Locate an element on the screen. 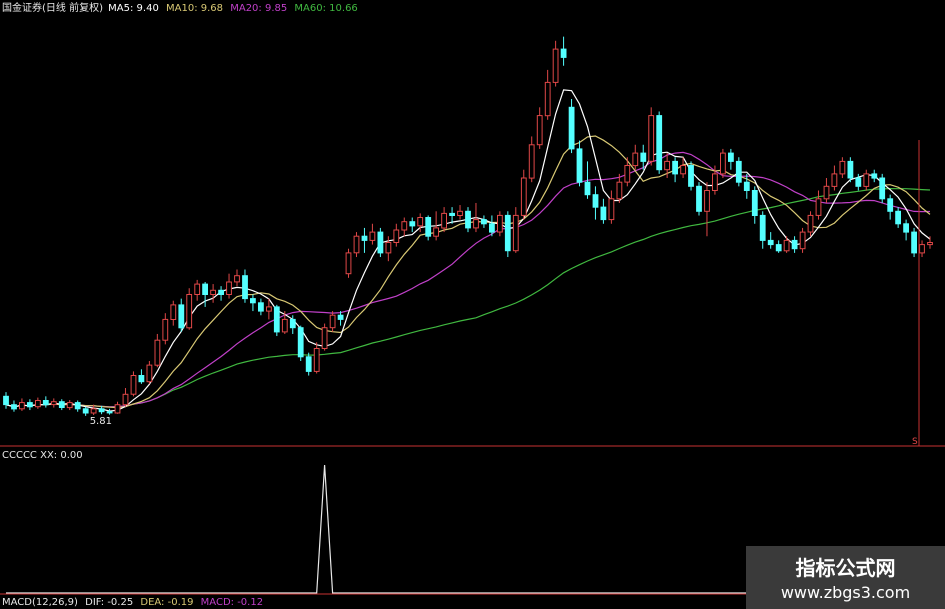 The width and height of the screenshot is (945, 609). ma5-label: MA5: 9.40 is located at coordinates (133, 8).